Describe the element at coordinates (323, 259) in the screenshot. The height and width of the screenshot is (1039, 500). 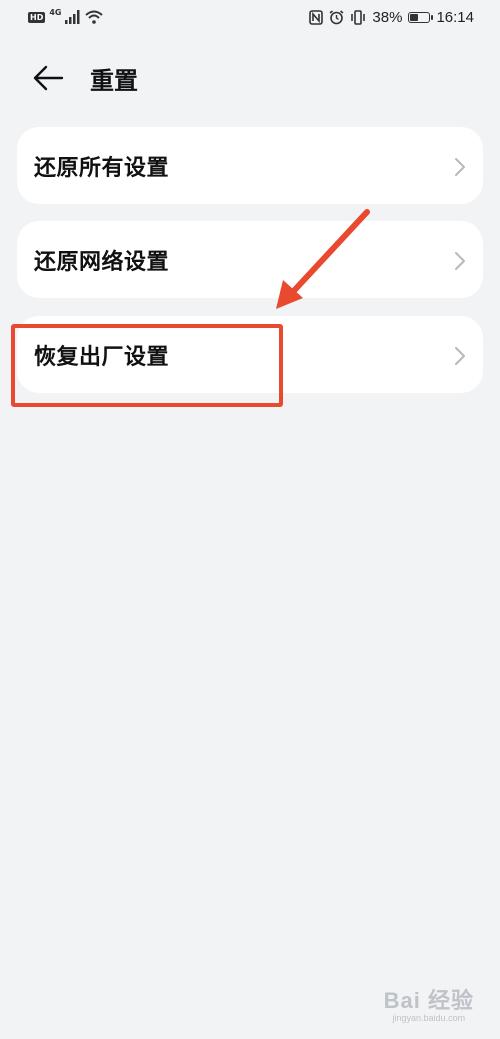
I see `annotation-arrow-icon` at that location.